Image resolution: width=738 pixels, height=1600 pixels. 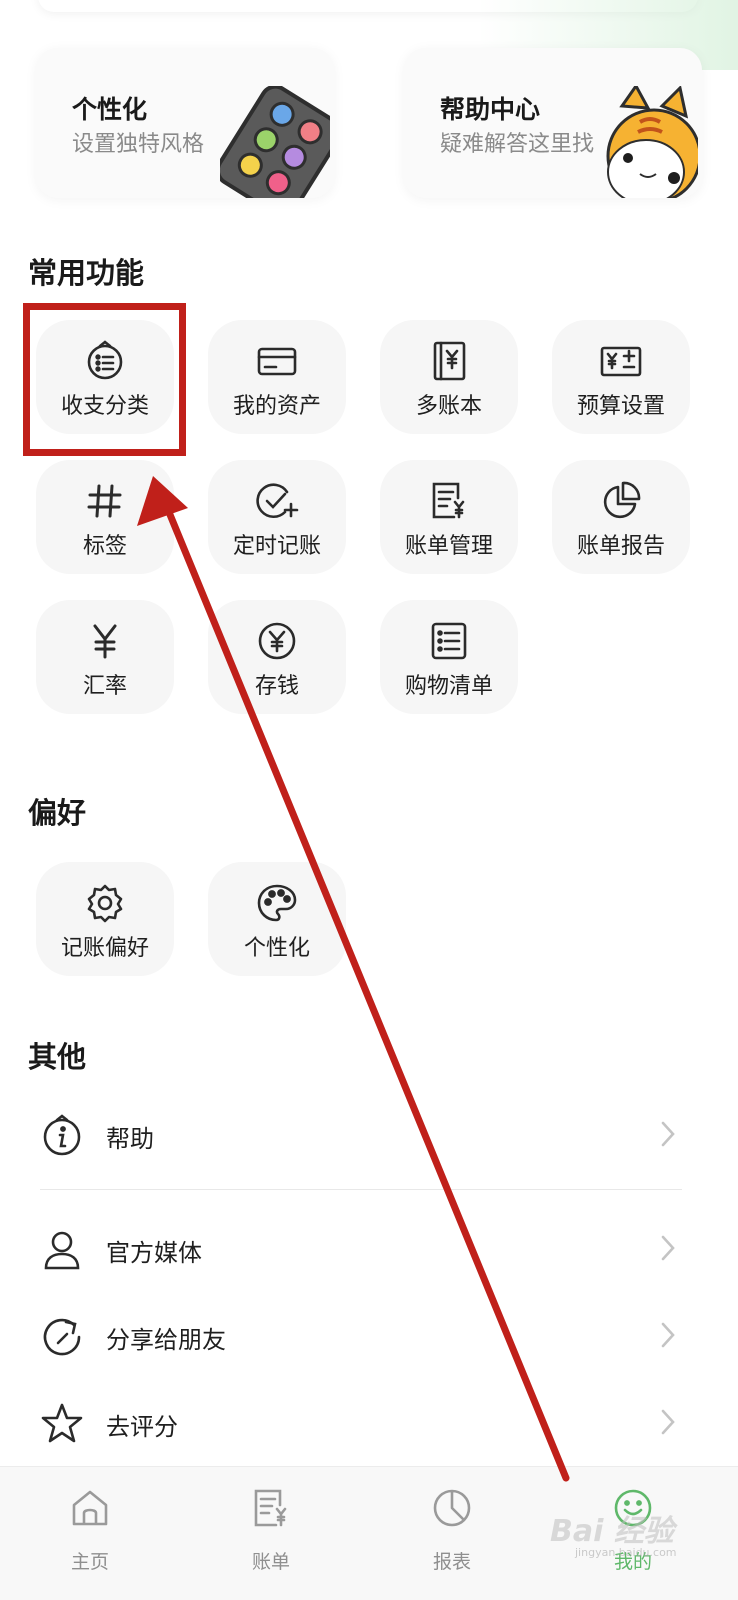 I want to click on watermark-url: jingyan.baidu.com, so click(x=626, y=1552).